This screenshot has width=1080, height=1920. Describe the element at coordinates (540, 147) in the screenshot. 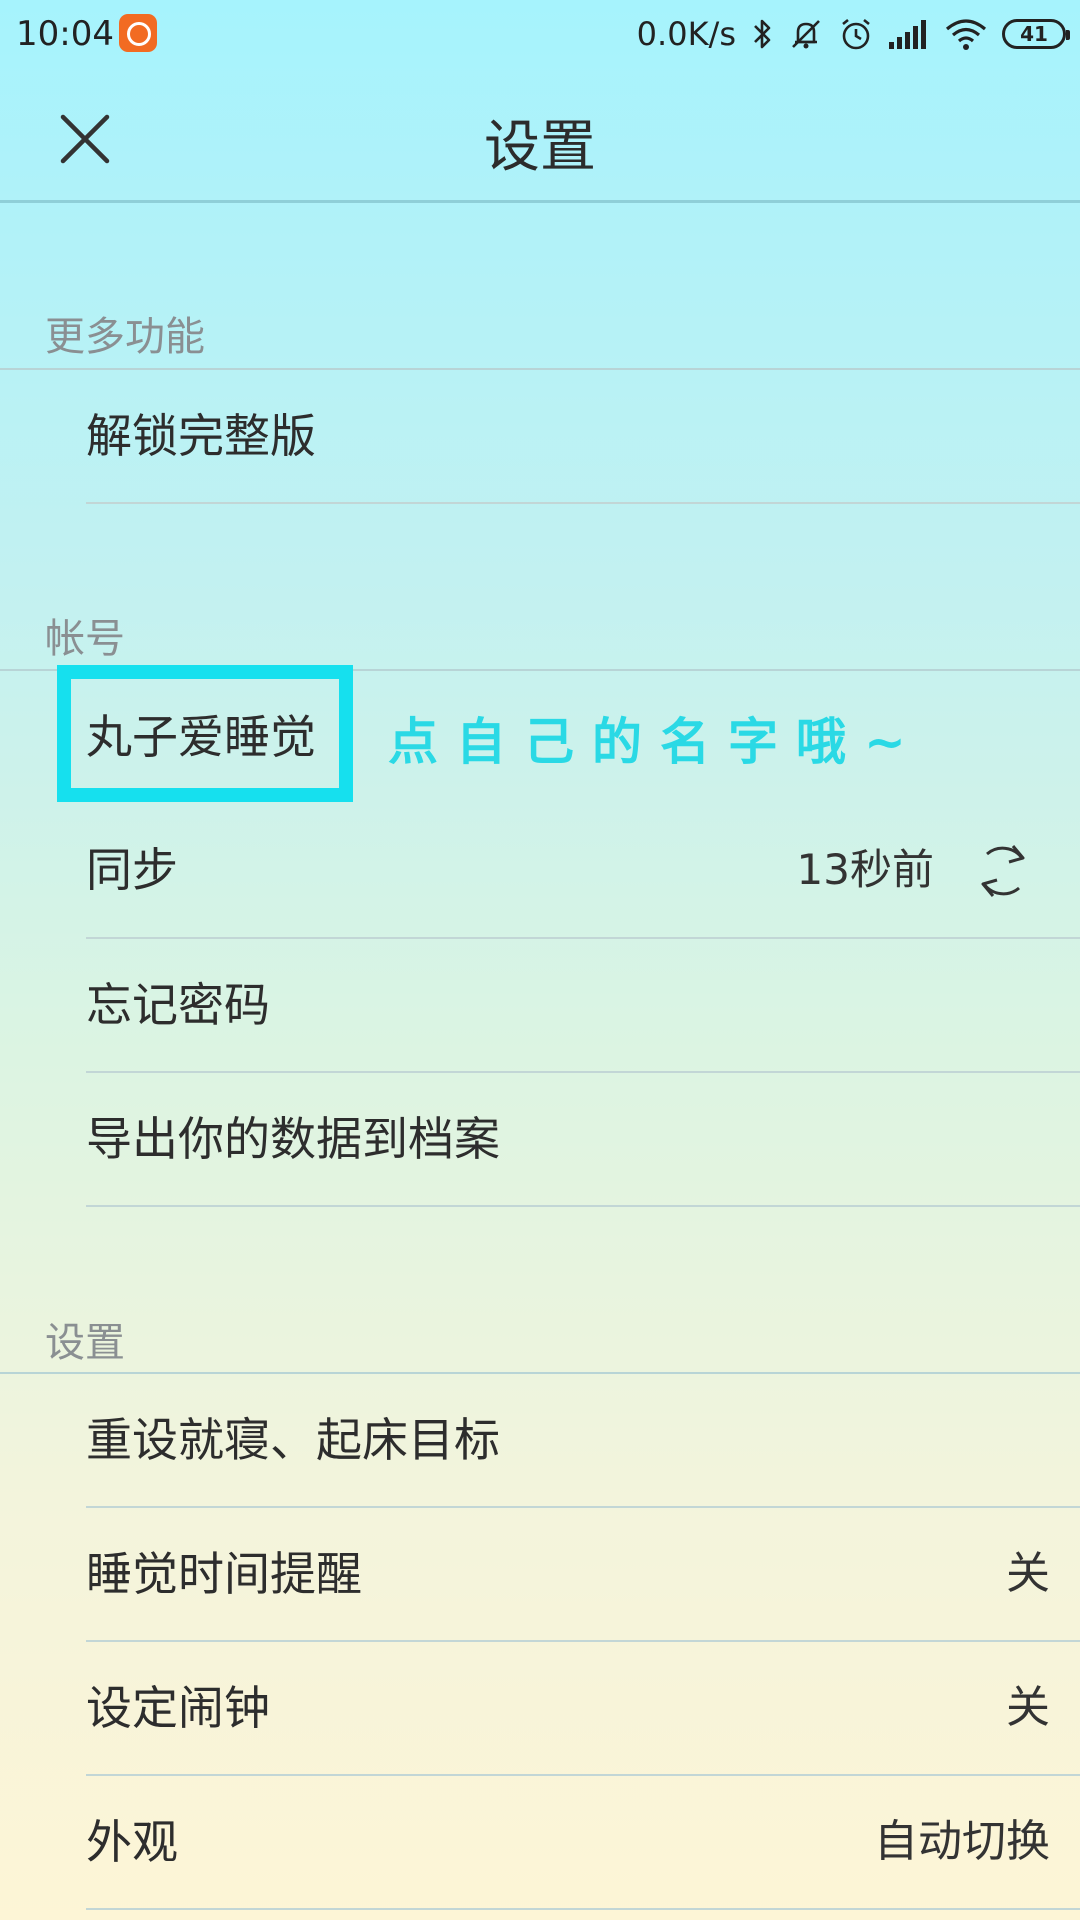

I see `page-title: 设置` at that location.